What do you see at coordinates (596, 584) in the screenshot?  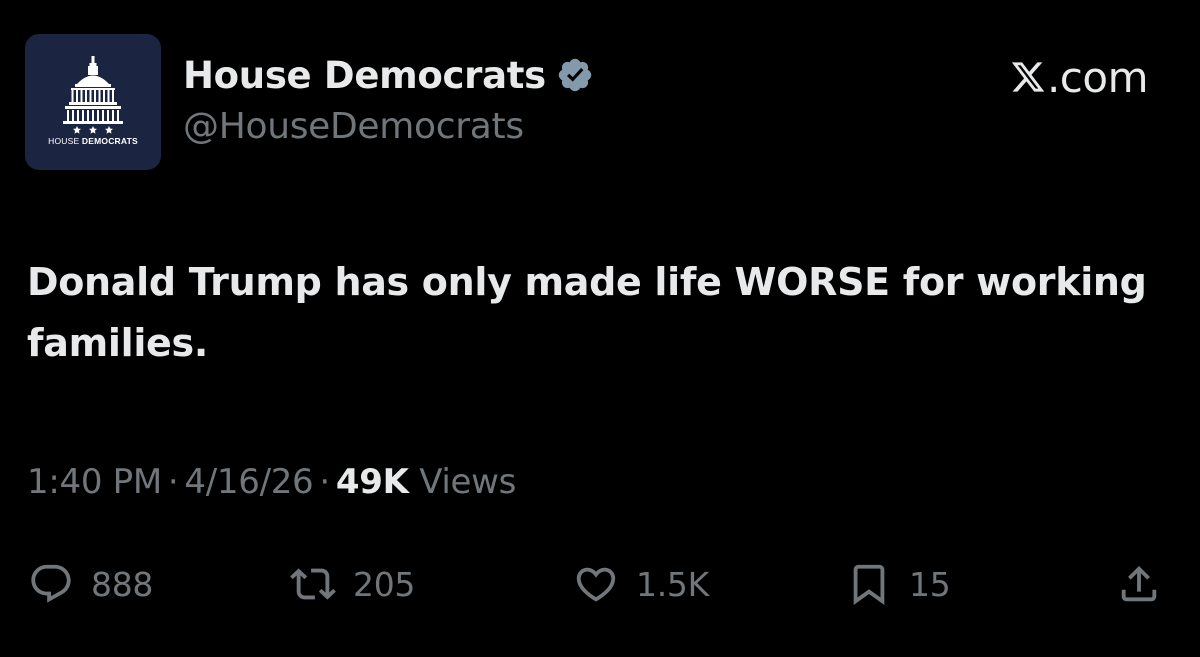 I see `heart-icon` at bounding box center [596, 584].